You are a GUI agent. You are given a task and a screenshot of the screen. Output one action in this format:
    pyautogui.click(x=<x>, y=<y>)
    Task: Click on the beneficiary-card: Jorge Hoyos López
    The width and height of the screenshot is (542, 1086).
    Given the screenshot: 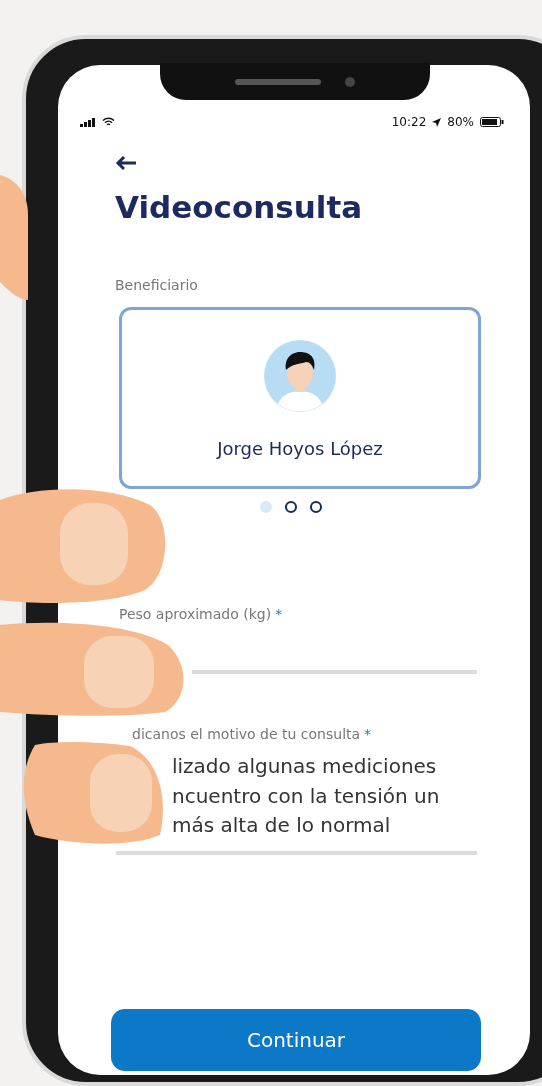 What is the action you would take?
    pyautogui.click(x=300, y=398)
    